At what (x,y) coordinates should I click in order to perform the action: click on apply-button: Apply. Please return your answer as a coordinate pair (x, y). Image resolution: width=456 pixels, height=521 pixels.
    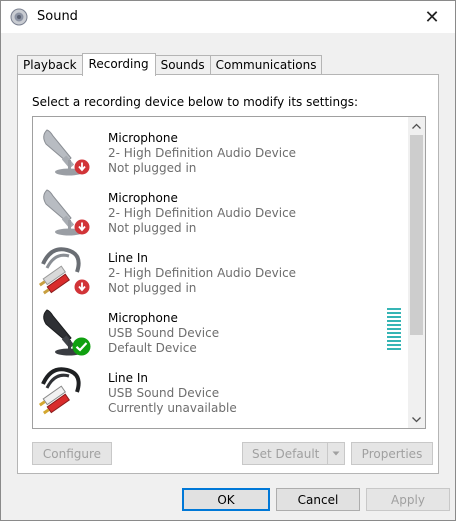
    Looking at the image, I should click on (408, 499).